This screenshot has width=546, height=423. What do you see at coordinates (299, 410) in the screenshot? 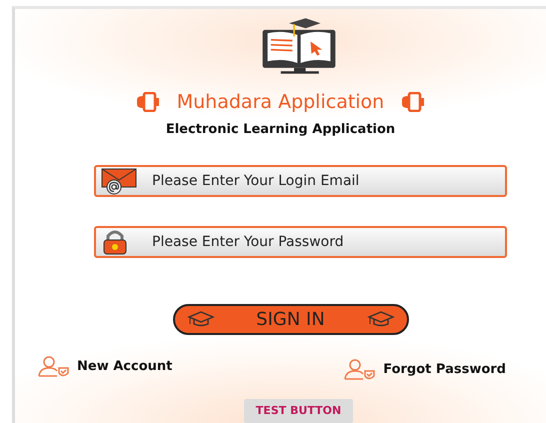
I see `test-button: TEST BUTTON` at bounding box center [299, 410].